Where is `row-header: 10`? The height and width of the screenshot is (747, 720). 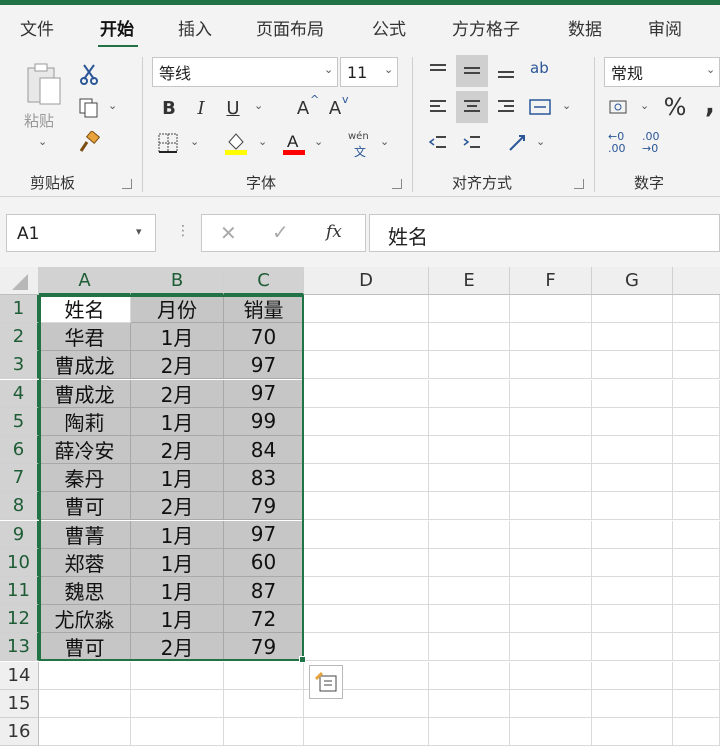 row-header: 10 is located at coordinates (19, 562).